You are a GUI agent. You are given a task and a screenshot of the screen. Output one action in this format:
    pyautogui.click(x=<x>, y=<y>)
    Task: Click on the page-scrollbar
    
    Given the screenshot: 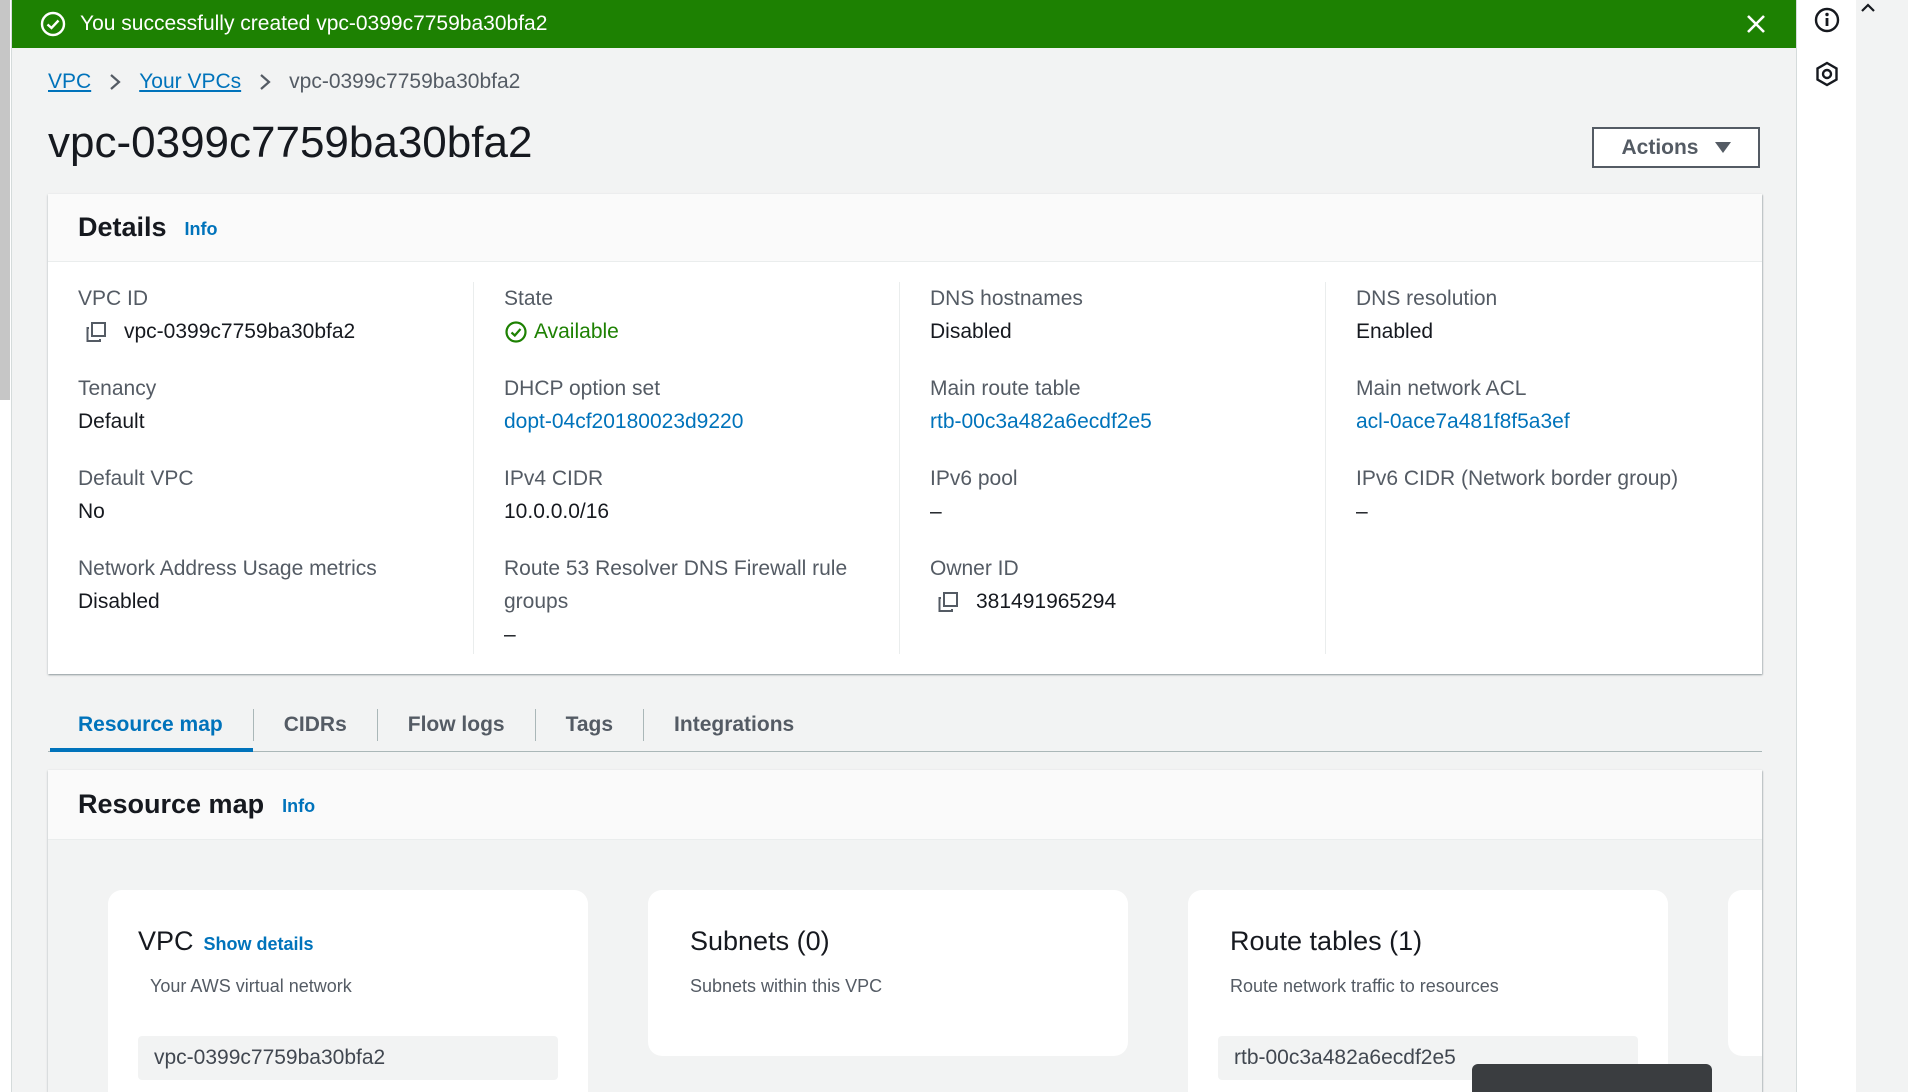 What is the action you would take?
    pyautogui.click(x=1882, y=546)
    